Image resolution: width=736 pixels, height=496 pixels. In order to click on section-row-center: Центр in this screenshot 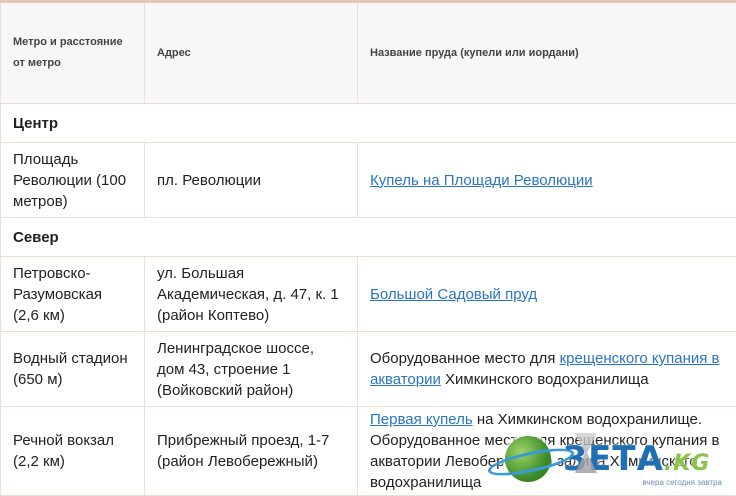, I will do `click(368, 123)`.